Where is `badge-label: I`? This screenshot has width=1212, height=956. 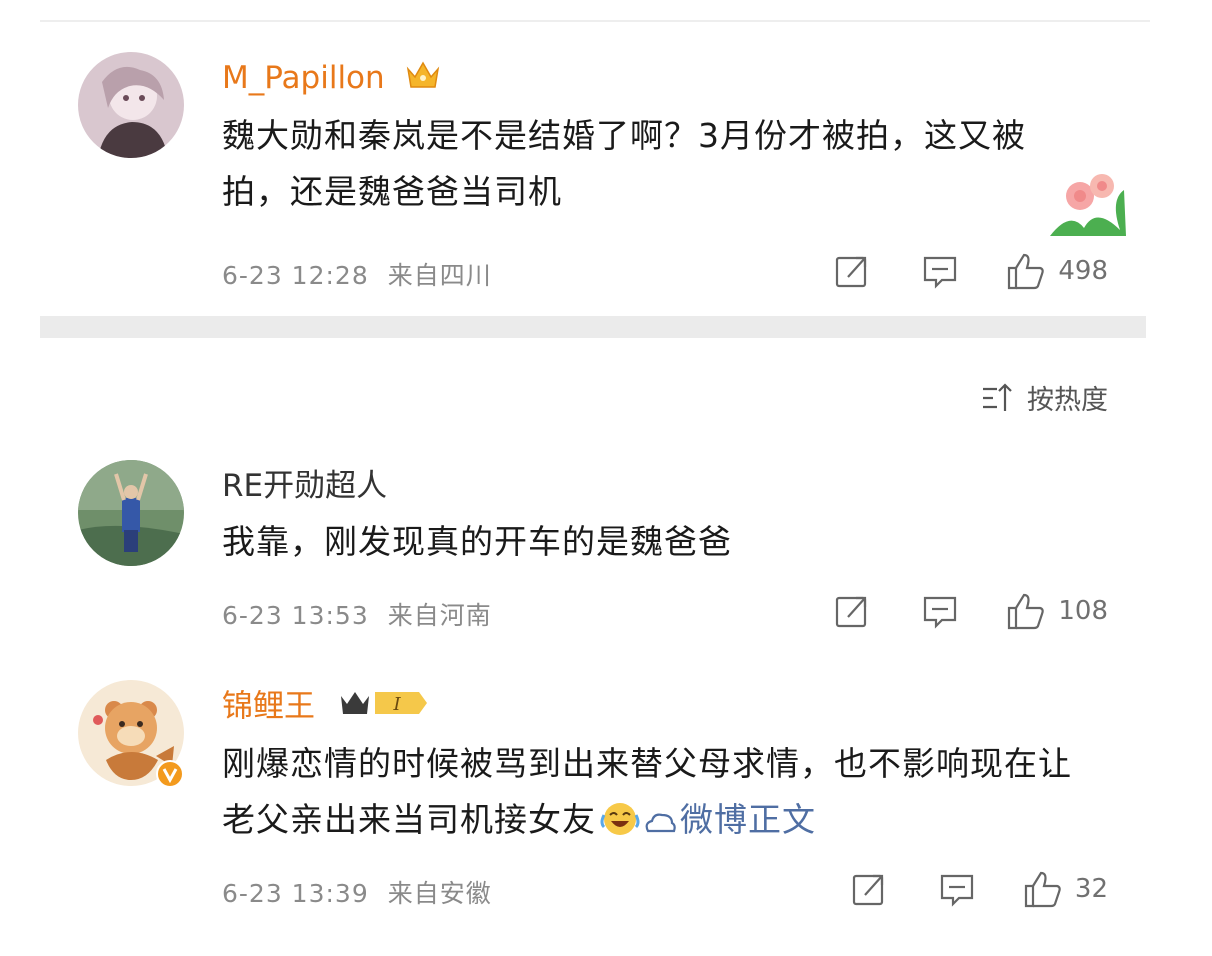
badge-label: I is located at coordinates (396, 704).